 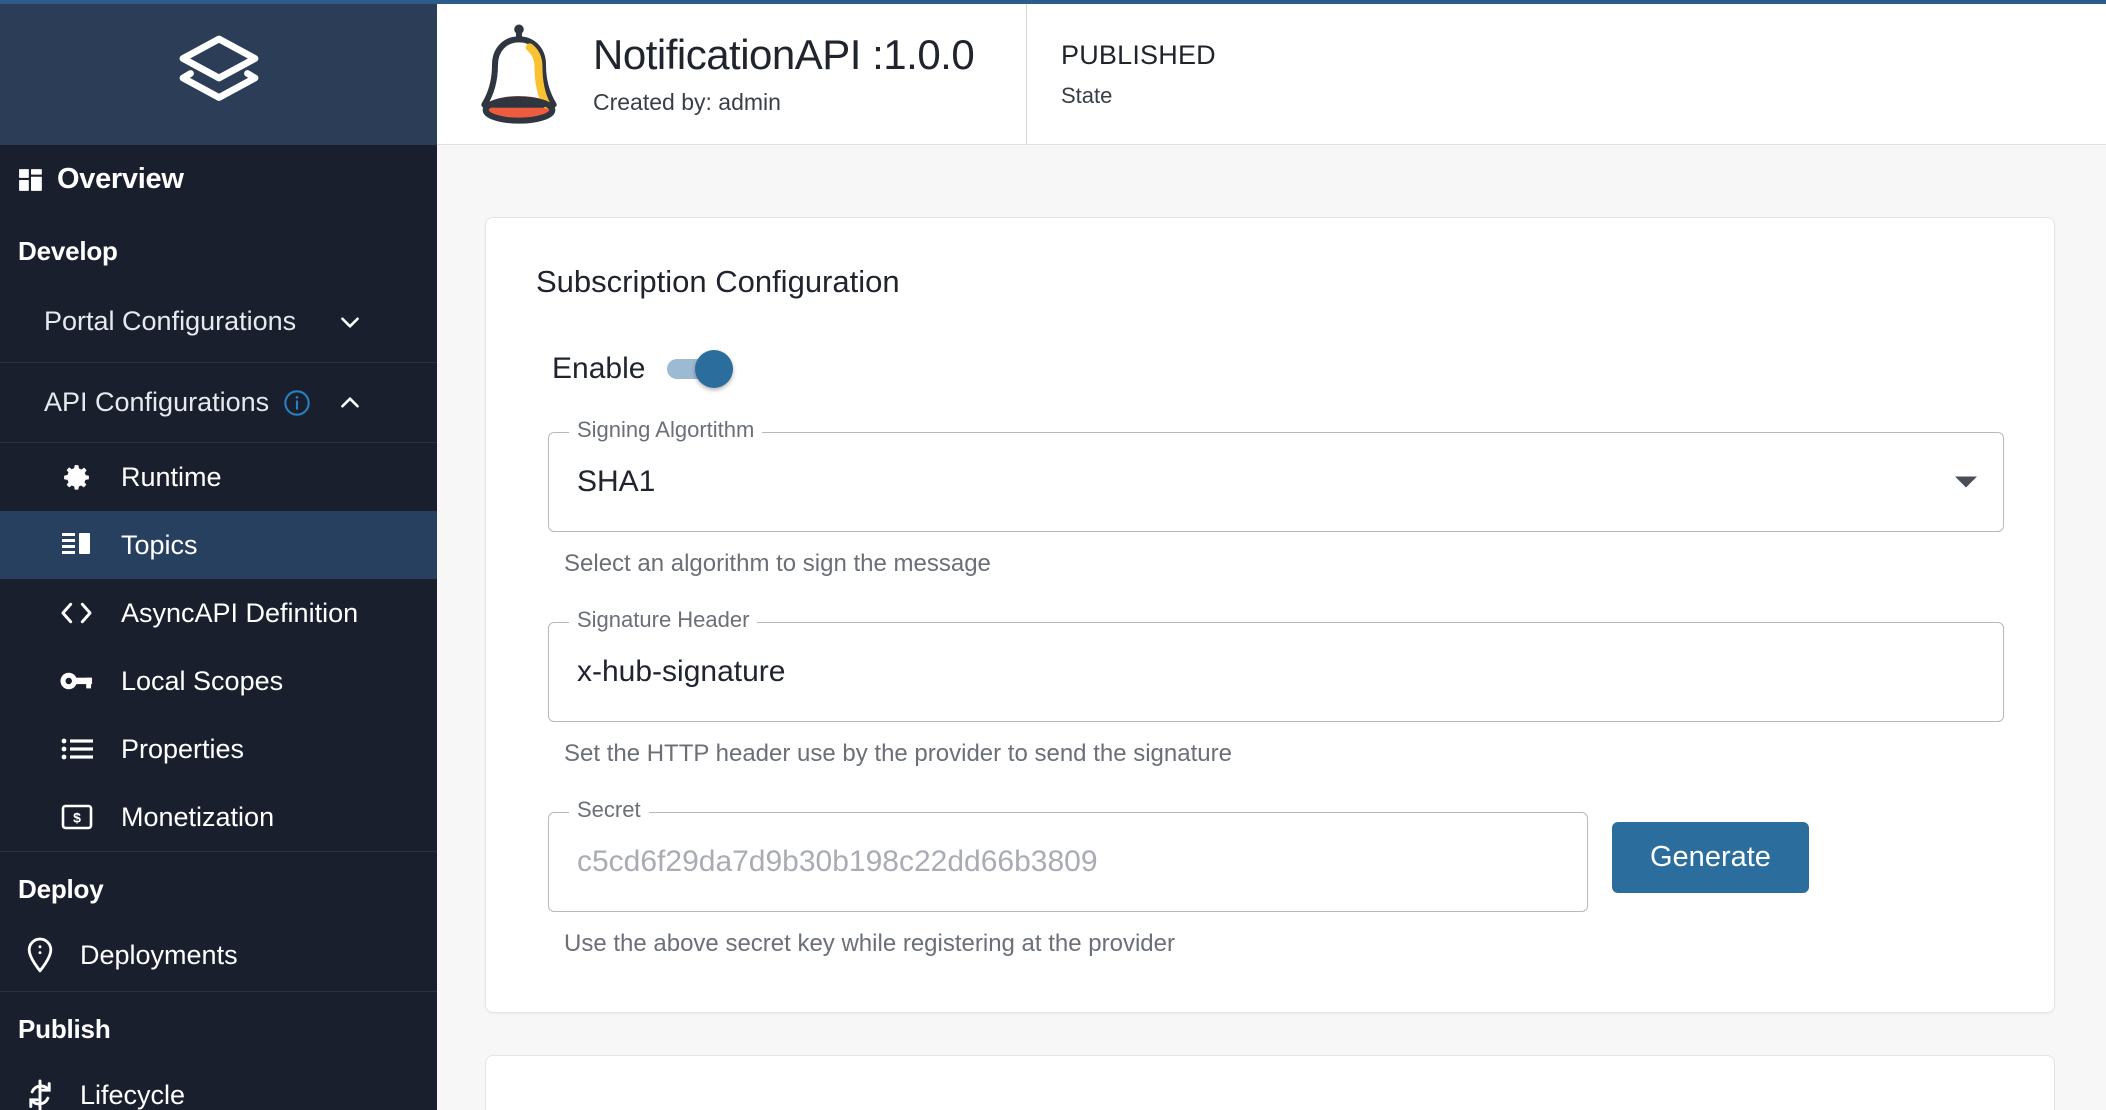 I want to click on page-title: NotificationAPI :1.0.0, so click(x=784, y=55).